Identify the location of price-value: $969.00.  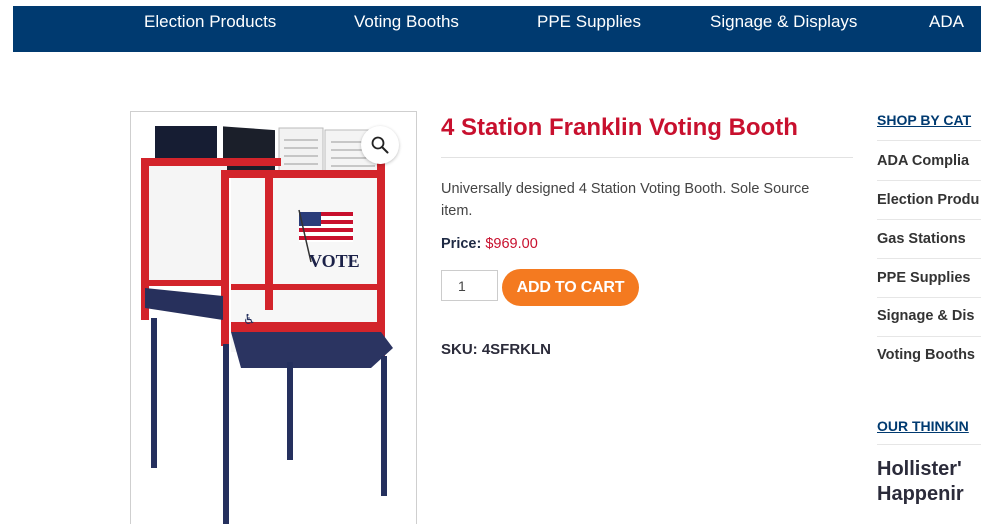
(511, 244).